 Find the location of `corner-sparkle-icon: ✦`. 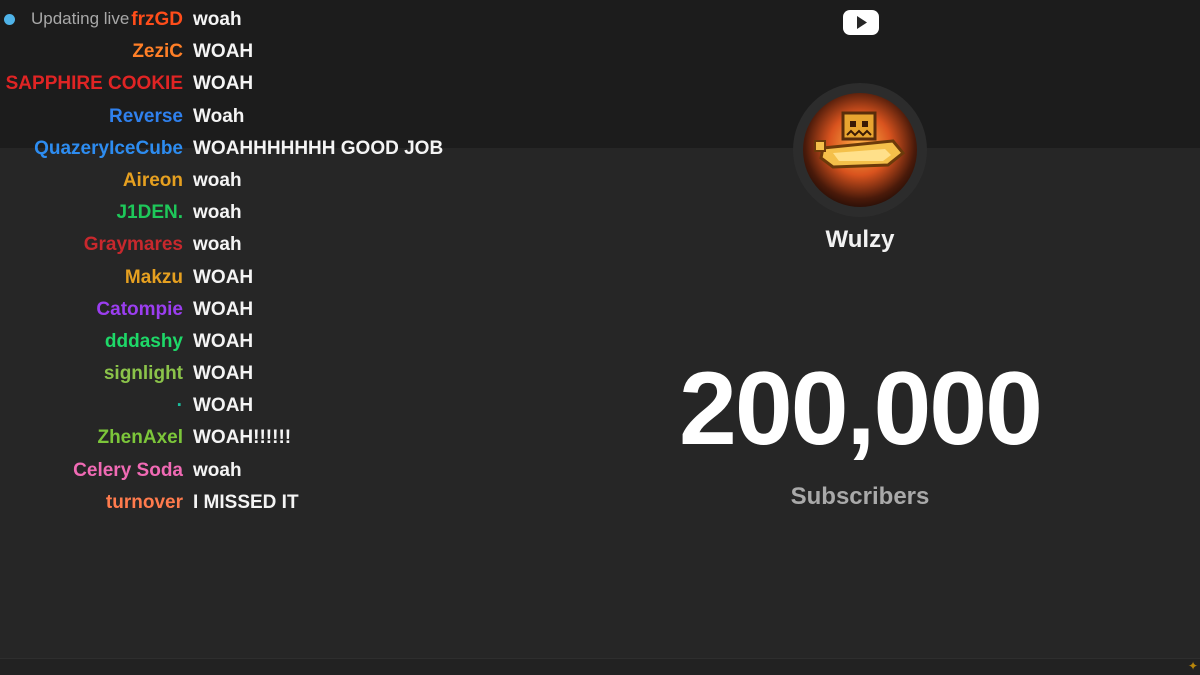

corner-sparkle-icon: ✦ is located at coordinates (1192, 666).